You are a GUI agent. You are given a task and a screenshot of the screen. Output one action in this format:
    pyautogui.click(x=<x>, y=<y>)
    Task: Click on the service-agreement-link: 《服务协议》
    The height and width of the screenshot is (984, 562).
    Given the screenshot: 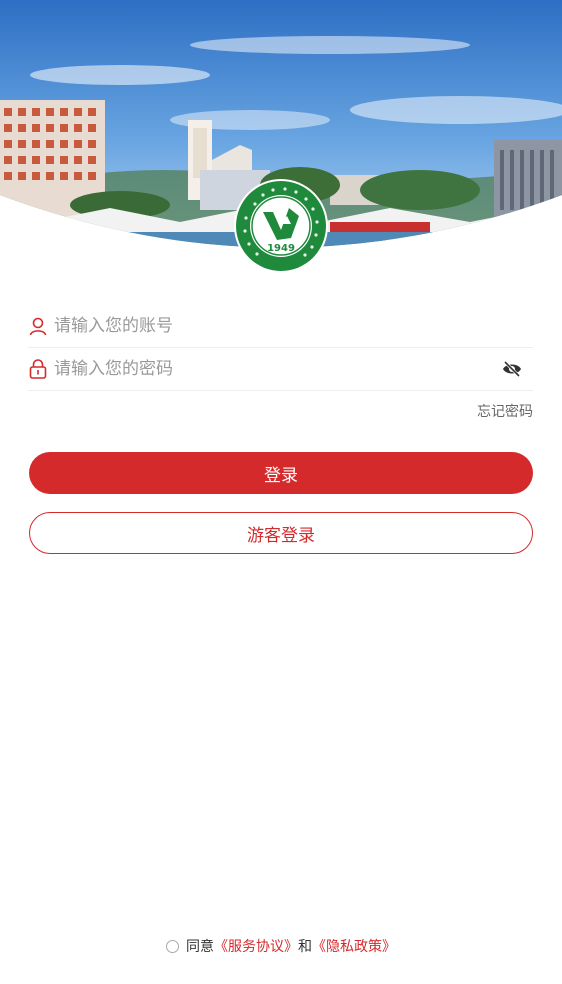 What is the action you would take?
    pyautogui.click(x=256, y=946)
    